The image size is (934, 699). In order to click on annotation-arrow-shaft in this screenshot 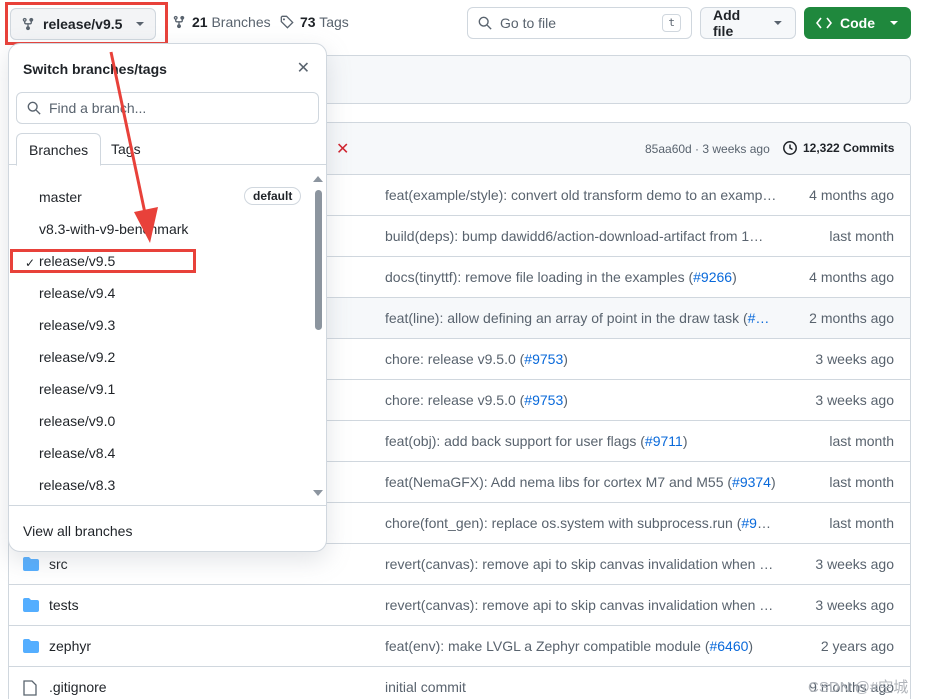, I will do `click(128, 135)`.